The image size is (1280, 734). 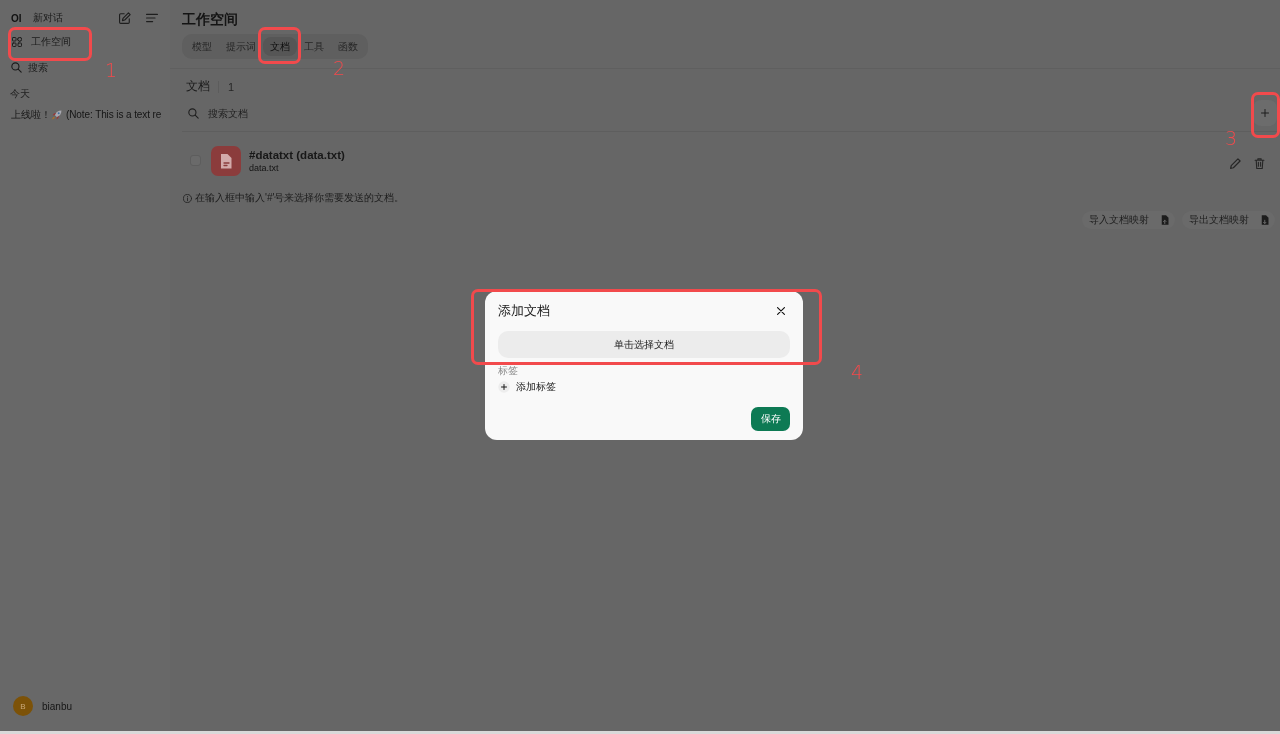 What do you see at coordinates (770, 419) in the screenshot?
I see `save-button: 保存` at bounding box center [770, 419].